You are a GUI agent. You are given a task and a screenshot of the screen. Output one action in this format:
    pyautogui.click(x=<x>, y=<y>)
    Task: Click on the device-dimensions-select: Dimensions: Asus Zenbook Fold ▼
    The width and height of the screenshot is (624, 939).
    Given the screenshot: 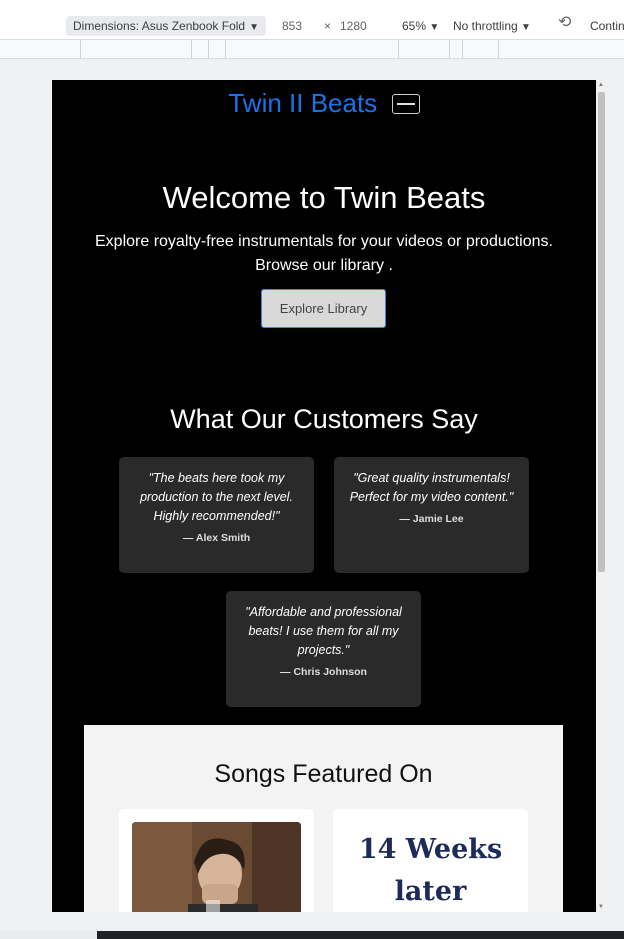 What is the action you would take?
    pyautogui.click(x=166, y=26)
    